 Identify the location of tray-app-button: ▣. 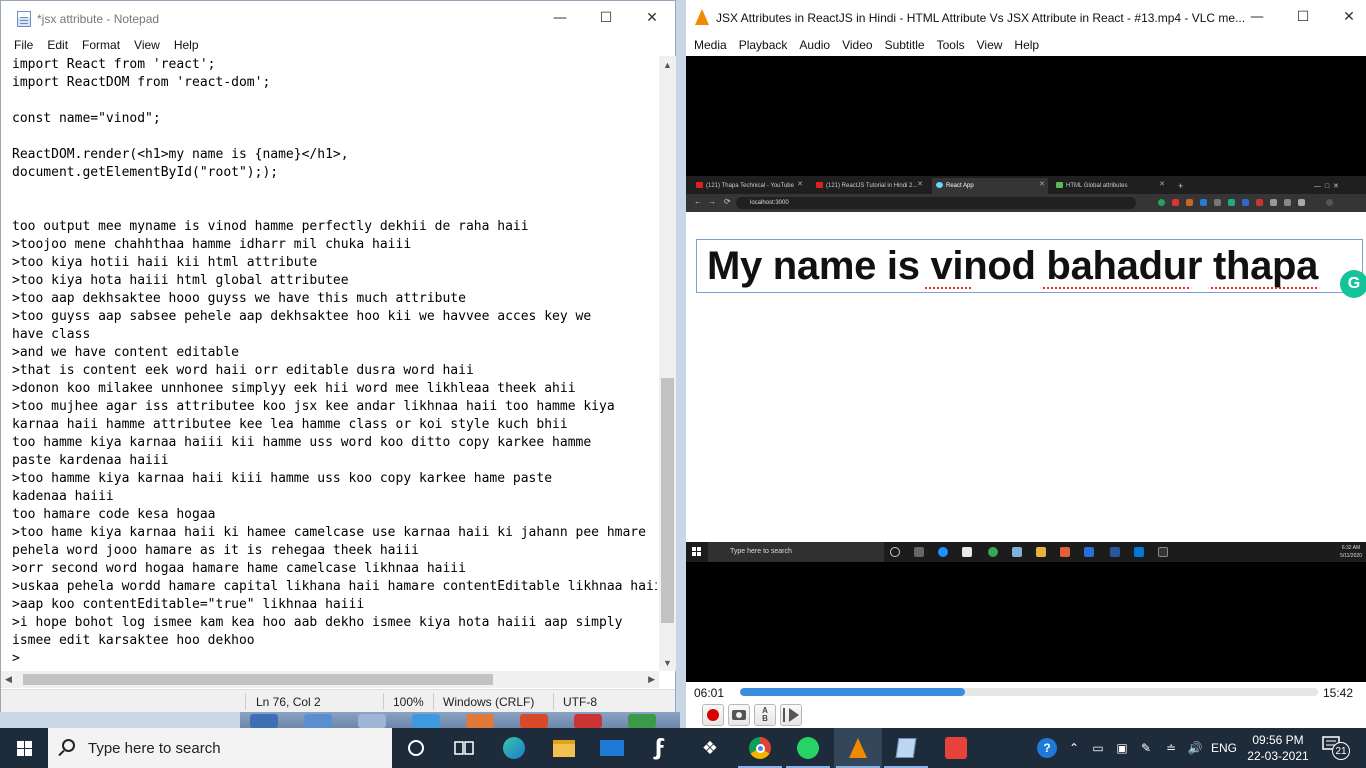
(1122, 748).